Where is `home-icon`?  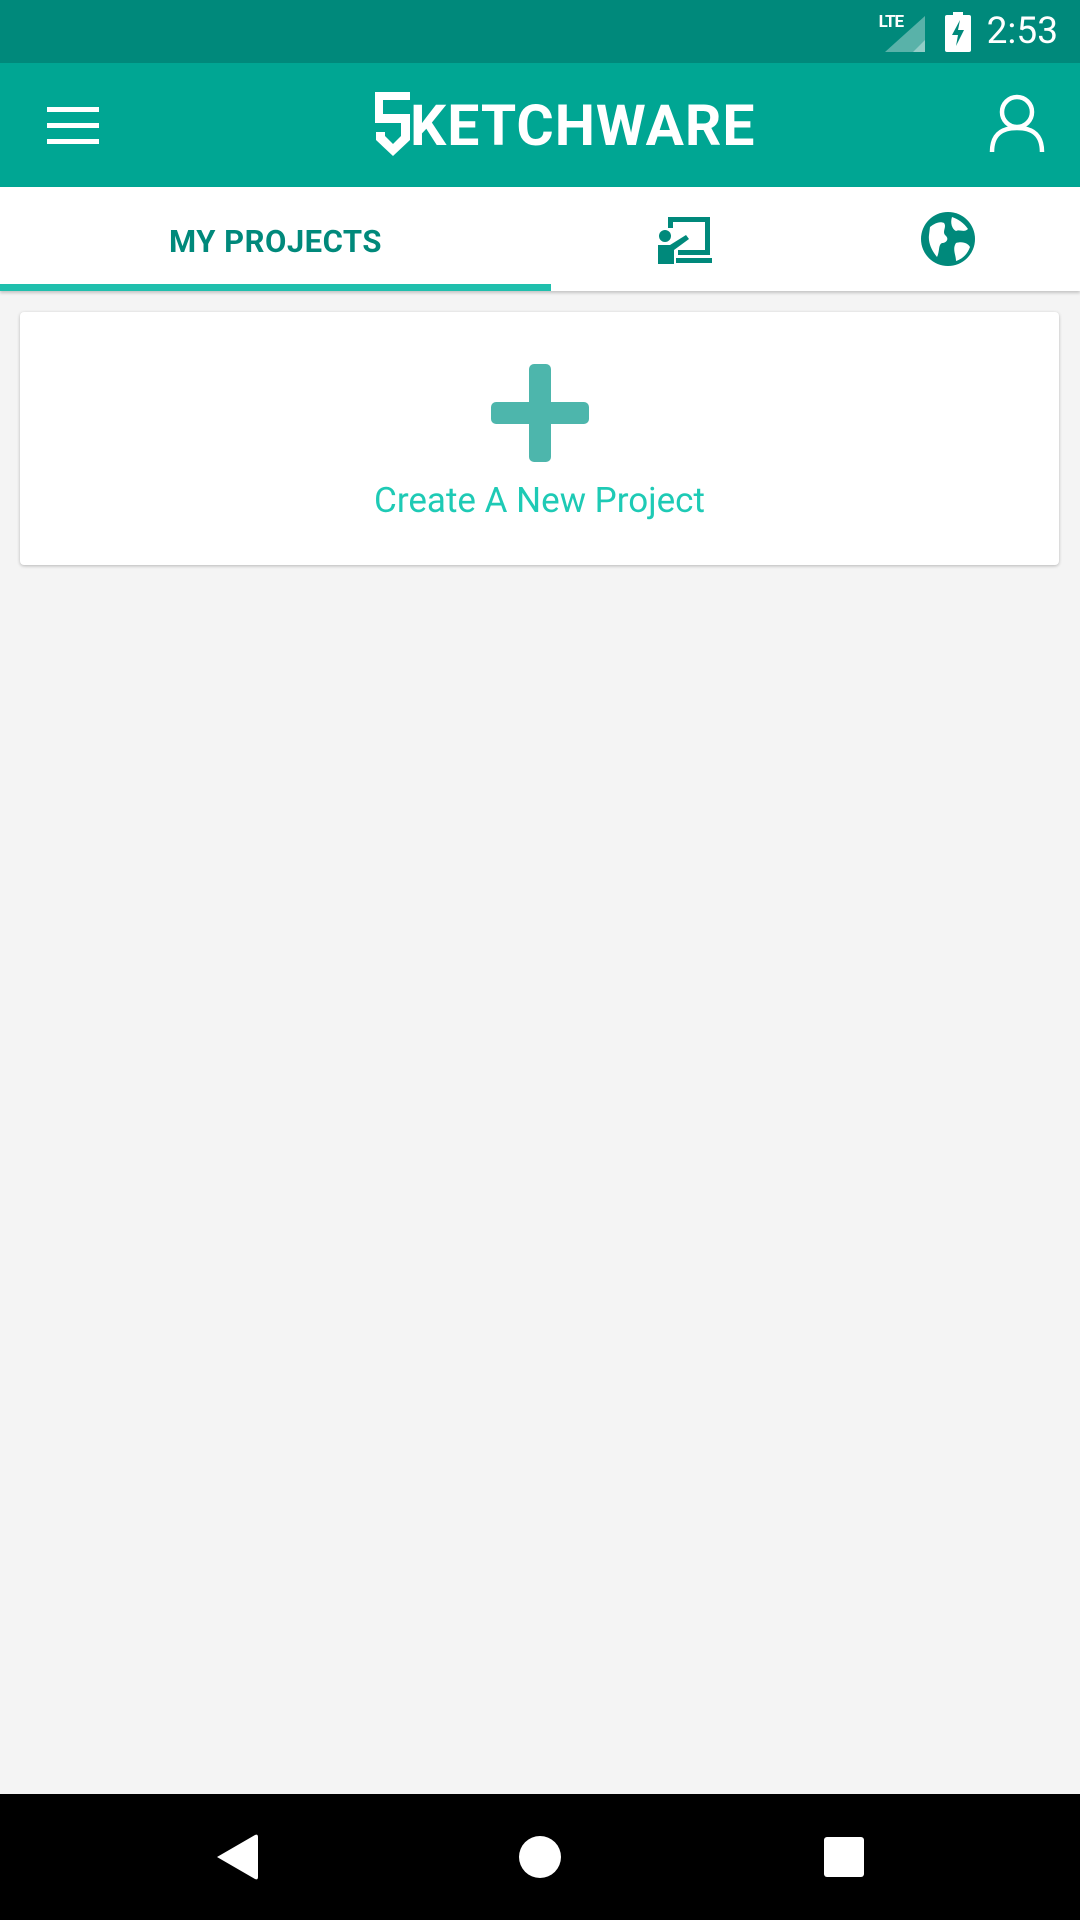
home-icon is located at coordinates (540, 1857).